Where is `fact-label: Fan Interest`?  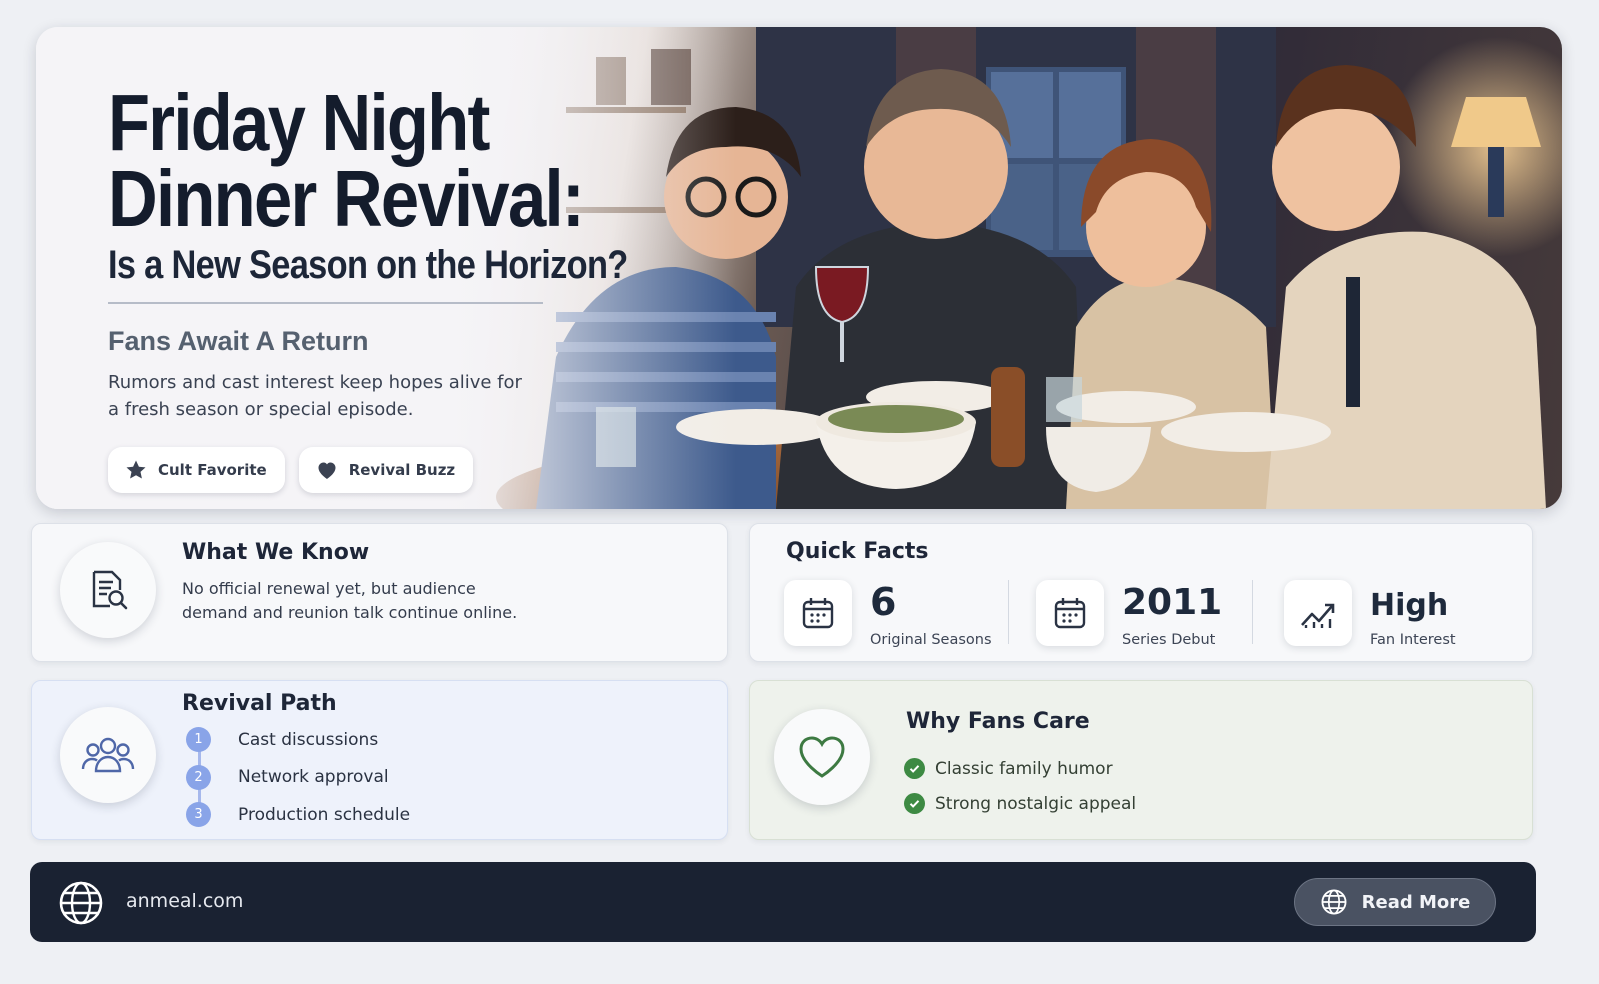 fact-label: Fan Interest is located at coordinates (1413, 640).